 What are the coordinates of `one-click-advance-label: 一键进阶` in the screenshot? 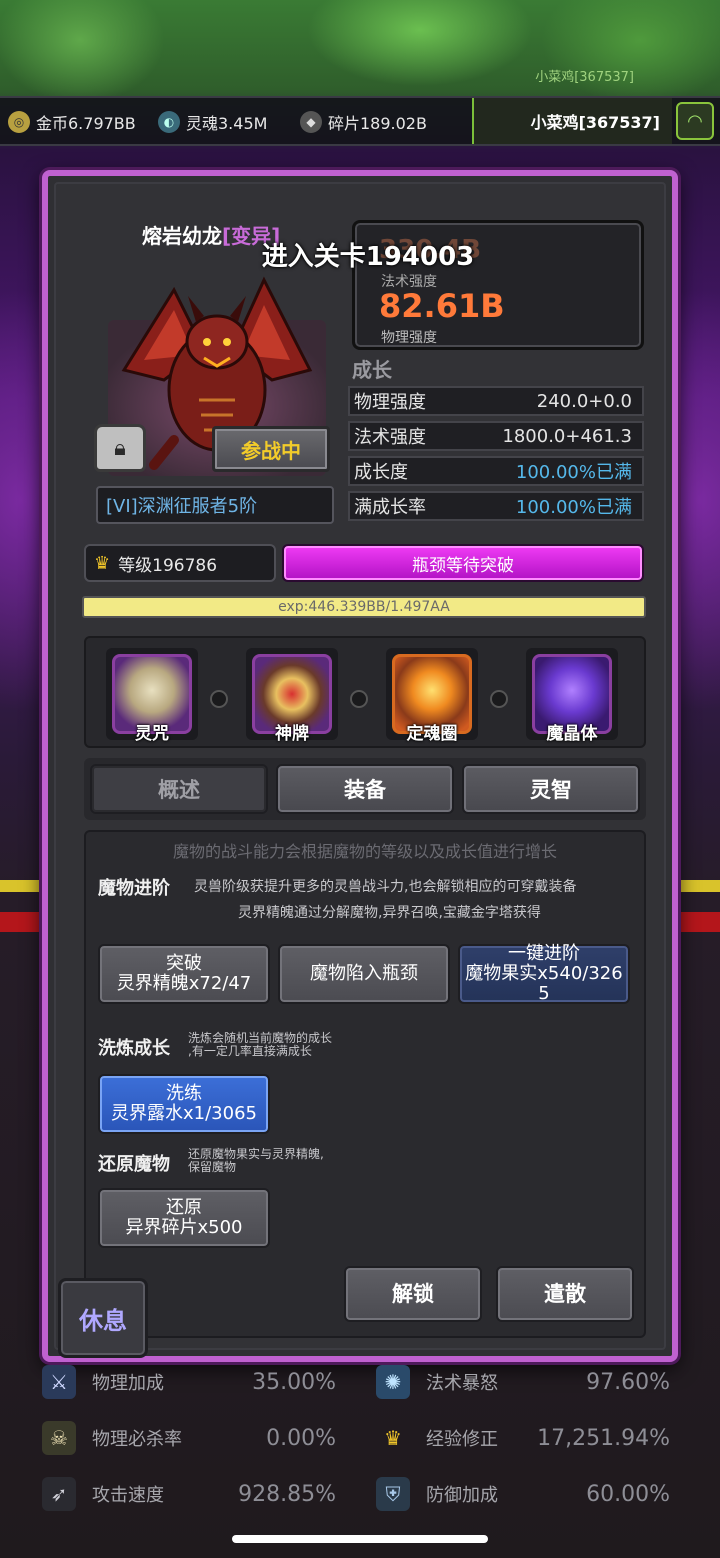 It's located at (544, 953).